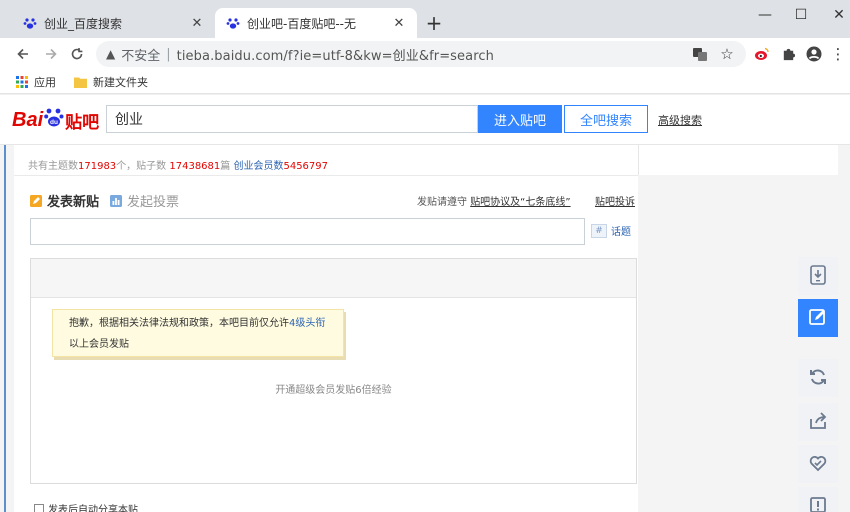 Image resolution: width=850 pixels, height=512 pixels. What do you see at coordinates (258, 166) in the screenshot?
I see `members-link: 创业会员数` at bounding box center [258, 166].